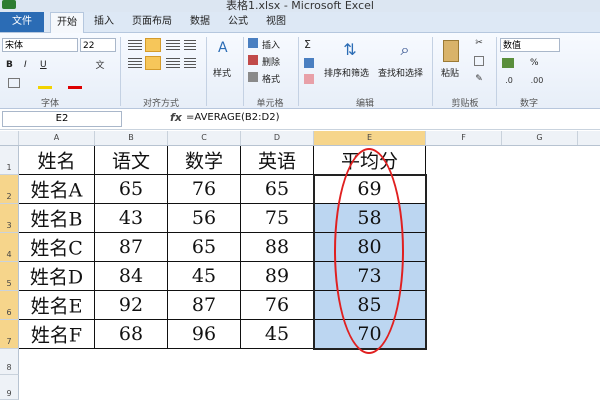  What do you see at coordinates (57, 305) in the screenshot?
I see `cell-a6: 姓名E` at bounding box center [57, 305].